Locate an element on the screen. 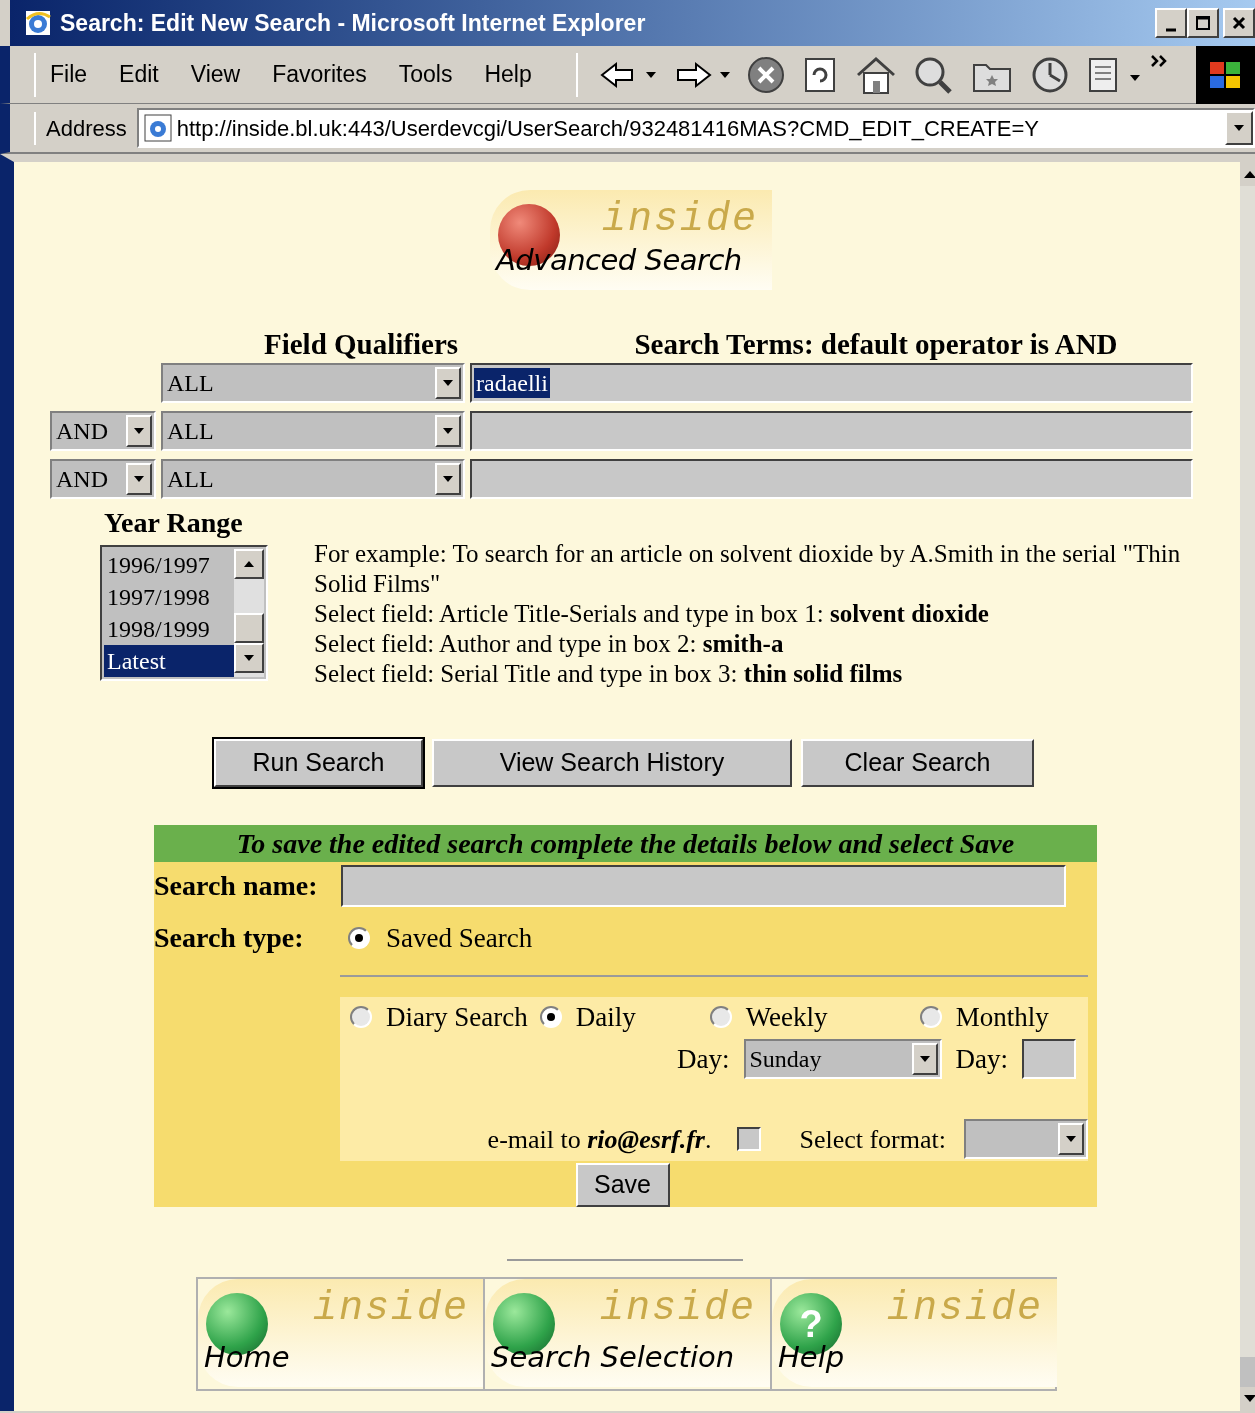  radio-label: Saved Search is located at coordinates (459, 938).